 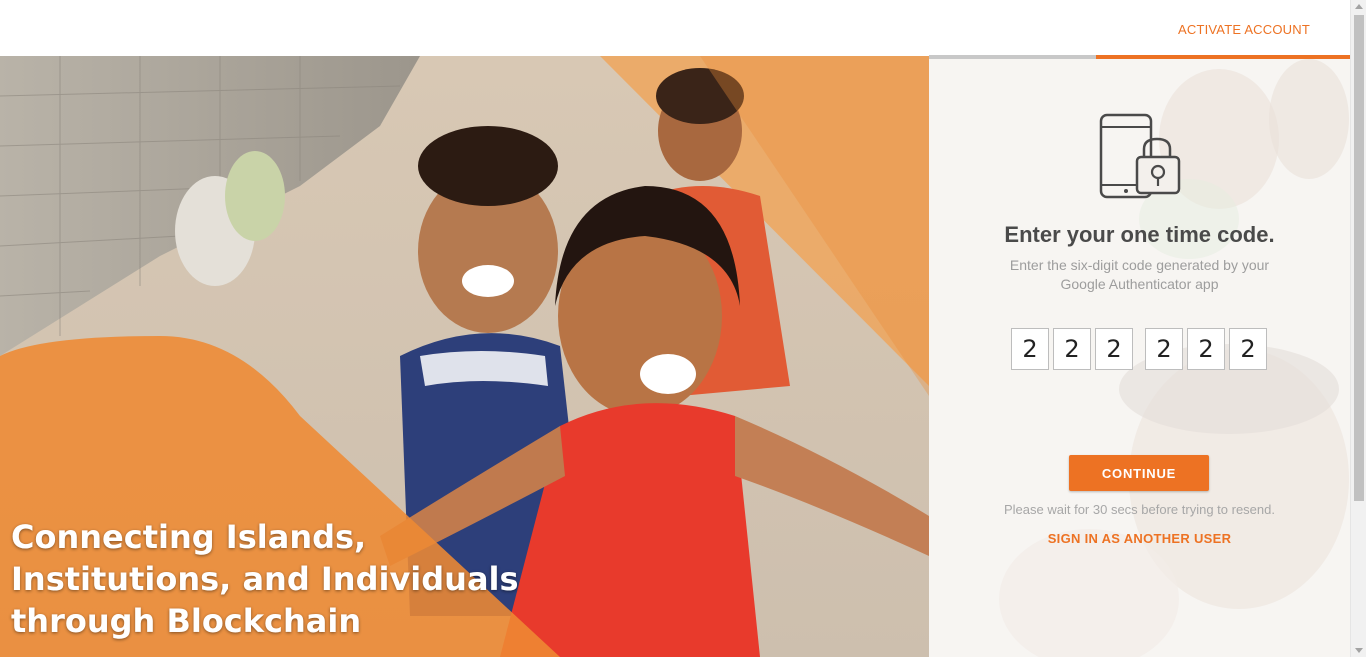 What do you see at coordinates (1139, 284) in the screenshot?
I see `otp-subtitle-line: Google Authenticator app` at bounding box center [1139, 284].